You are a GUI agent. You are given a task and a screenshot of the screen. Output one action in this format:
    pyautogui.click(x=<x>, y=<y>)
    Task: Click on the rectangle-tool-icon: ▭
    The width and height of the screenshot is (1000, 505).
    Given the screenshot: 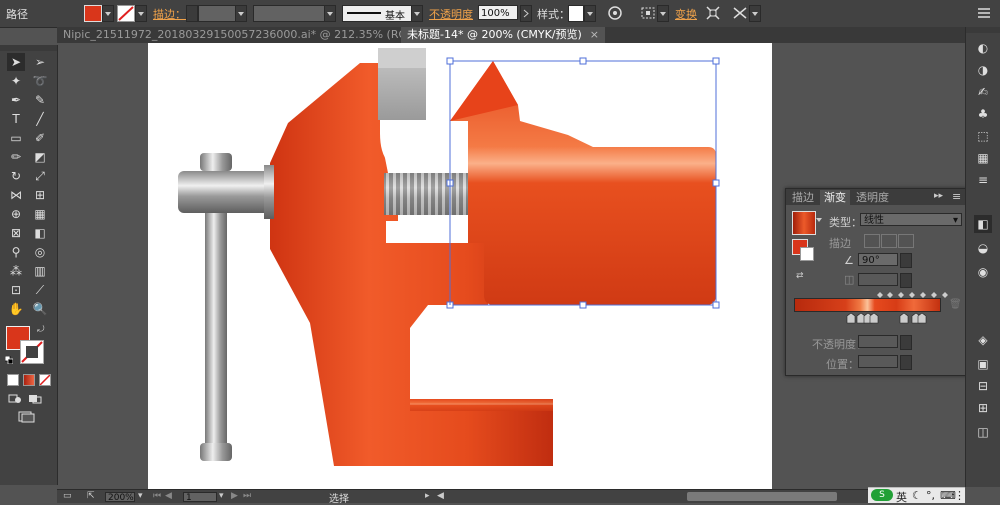 What is the action you would take?
    pyautogui.click(x=16, y=138)
    